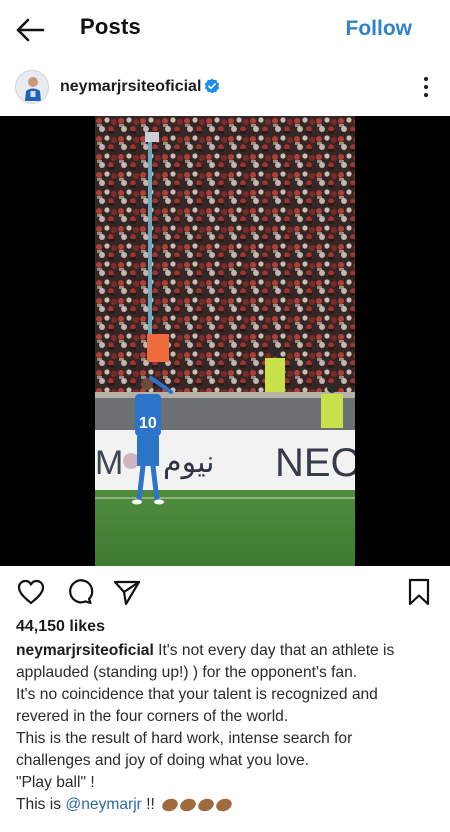 The width and height of the screenshot is (450, 832). What do you see at coordinates (127, 592) in the screenshot?
I see `send-icon` at bounding box center [127, 592].